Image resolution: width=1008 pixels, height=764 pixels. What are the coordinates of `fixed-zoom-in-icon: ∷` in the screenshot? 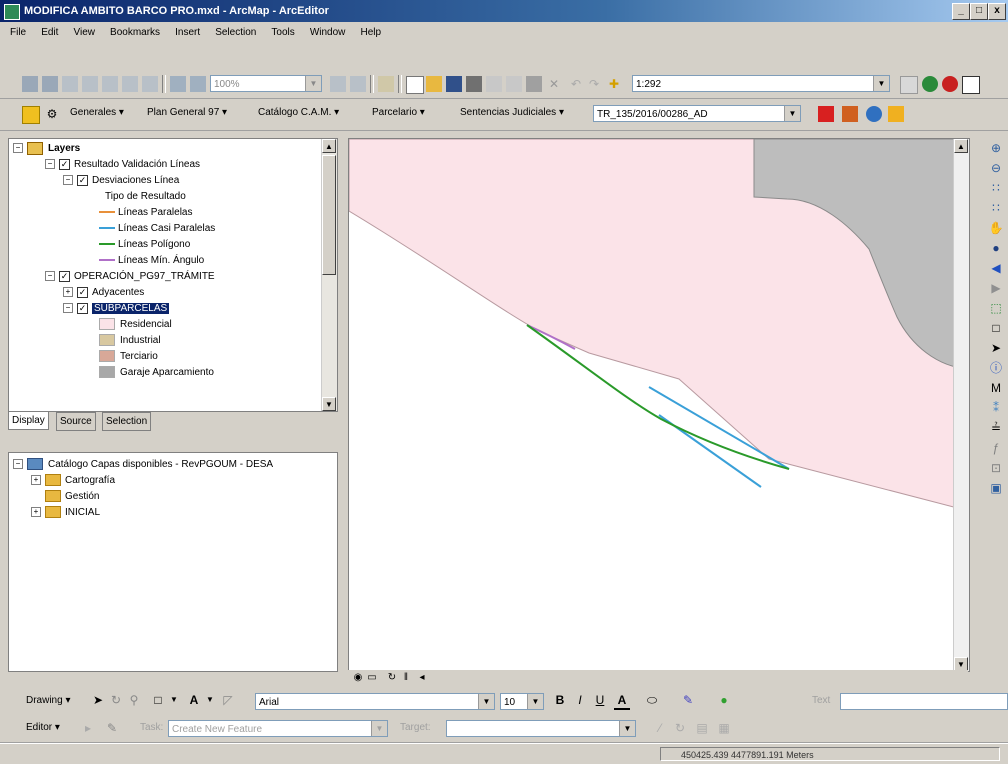 It's located at (996, 188).